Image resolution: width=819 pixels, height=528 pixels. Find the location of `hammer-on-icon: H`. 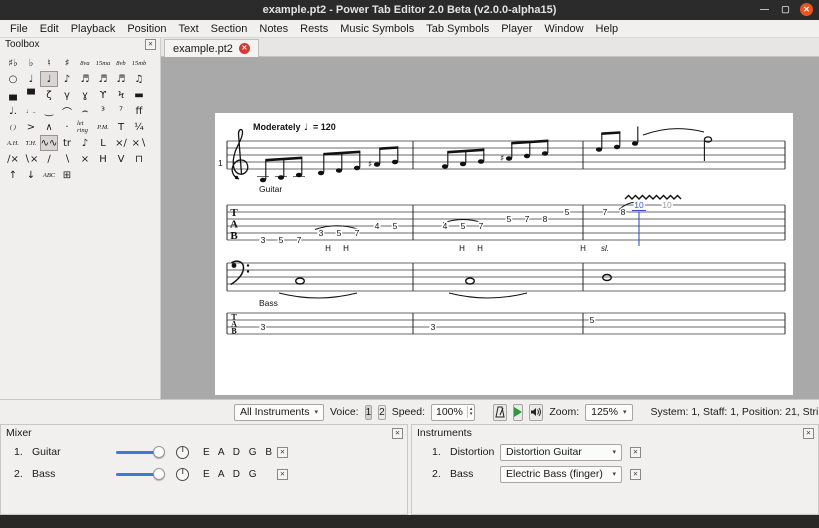

hammer-on-icon: H is located at coordinates (103, 159).